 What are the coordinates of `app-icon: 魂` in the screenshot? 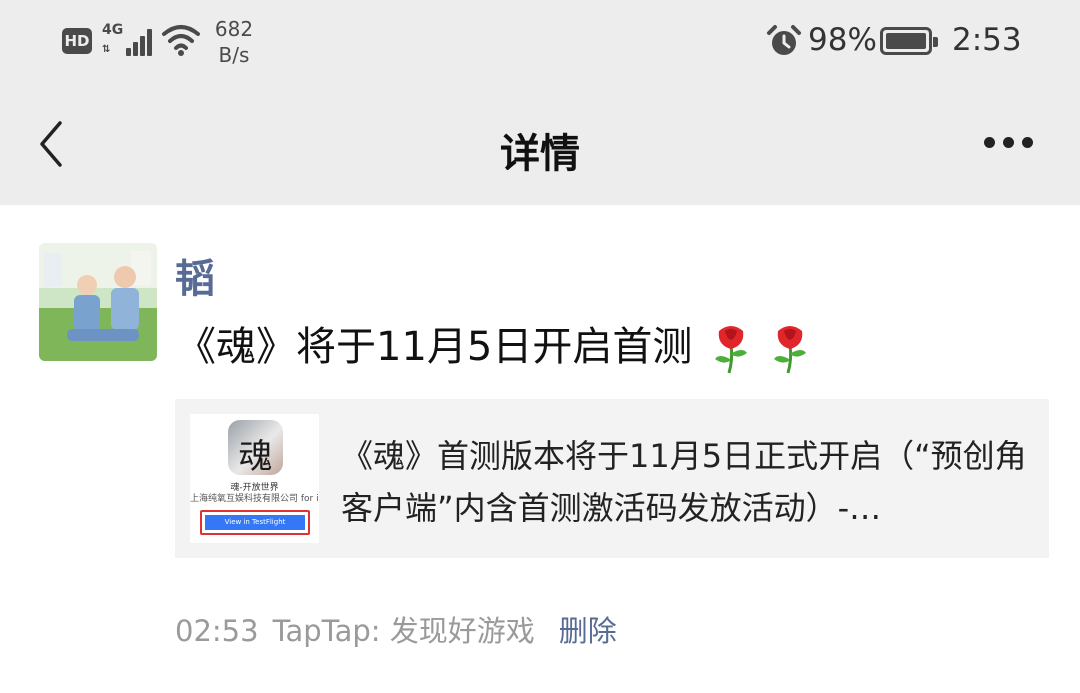 It's located at (255, 448).